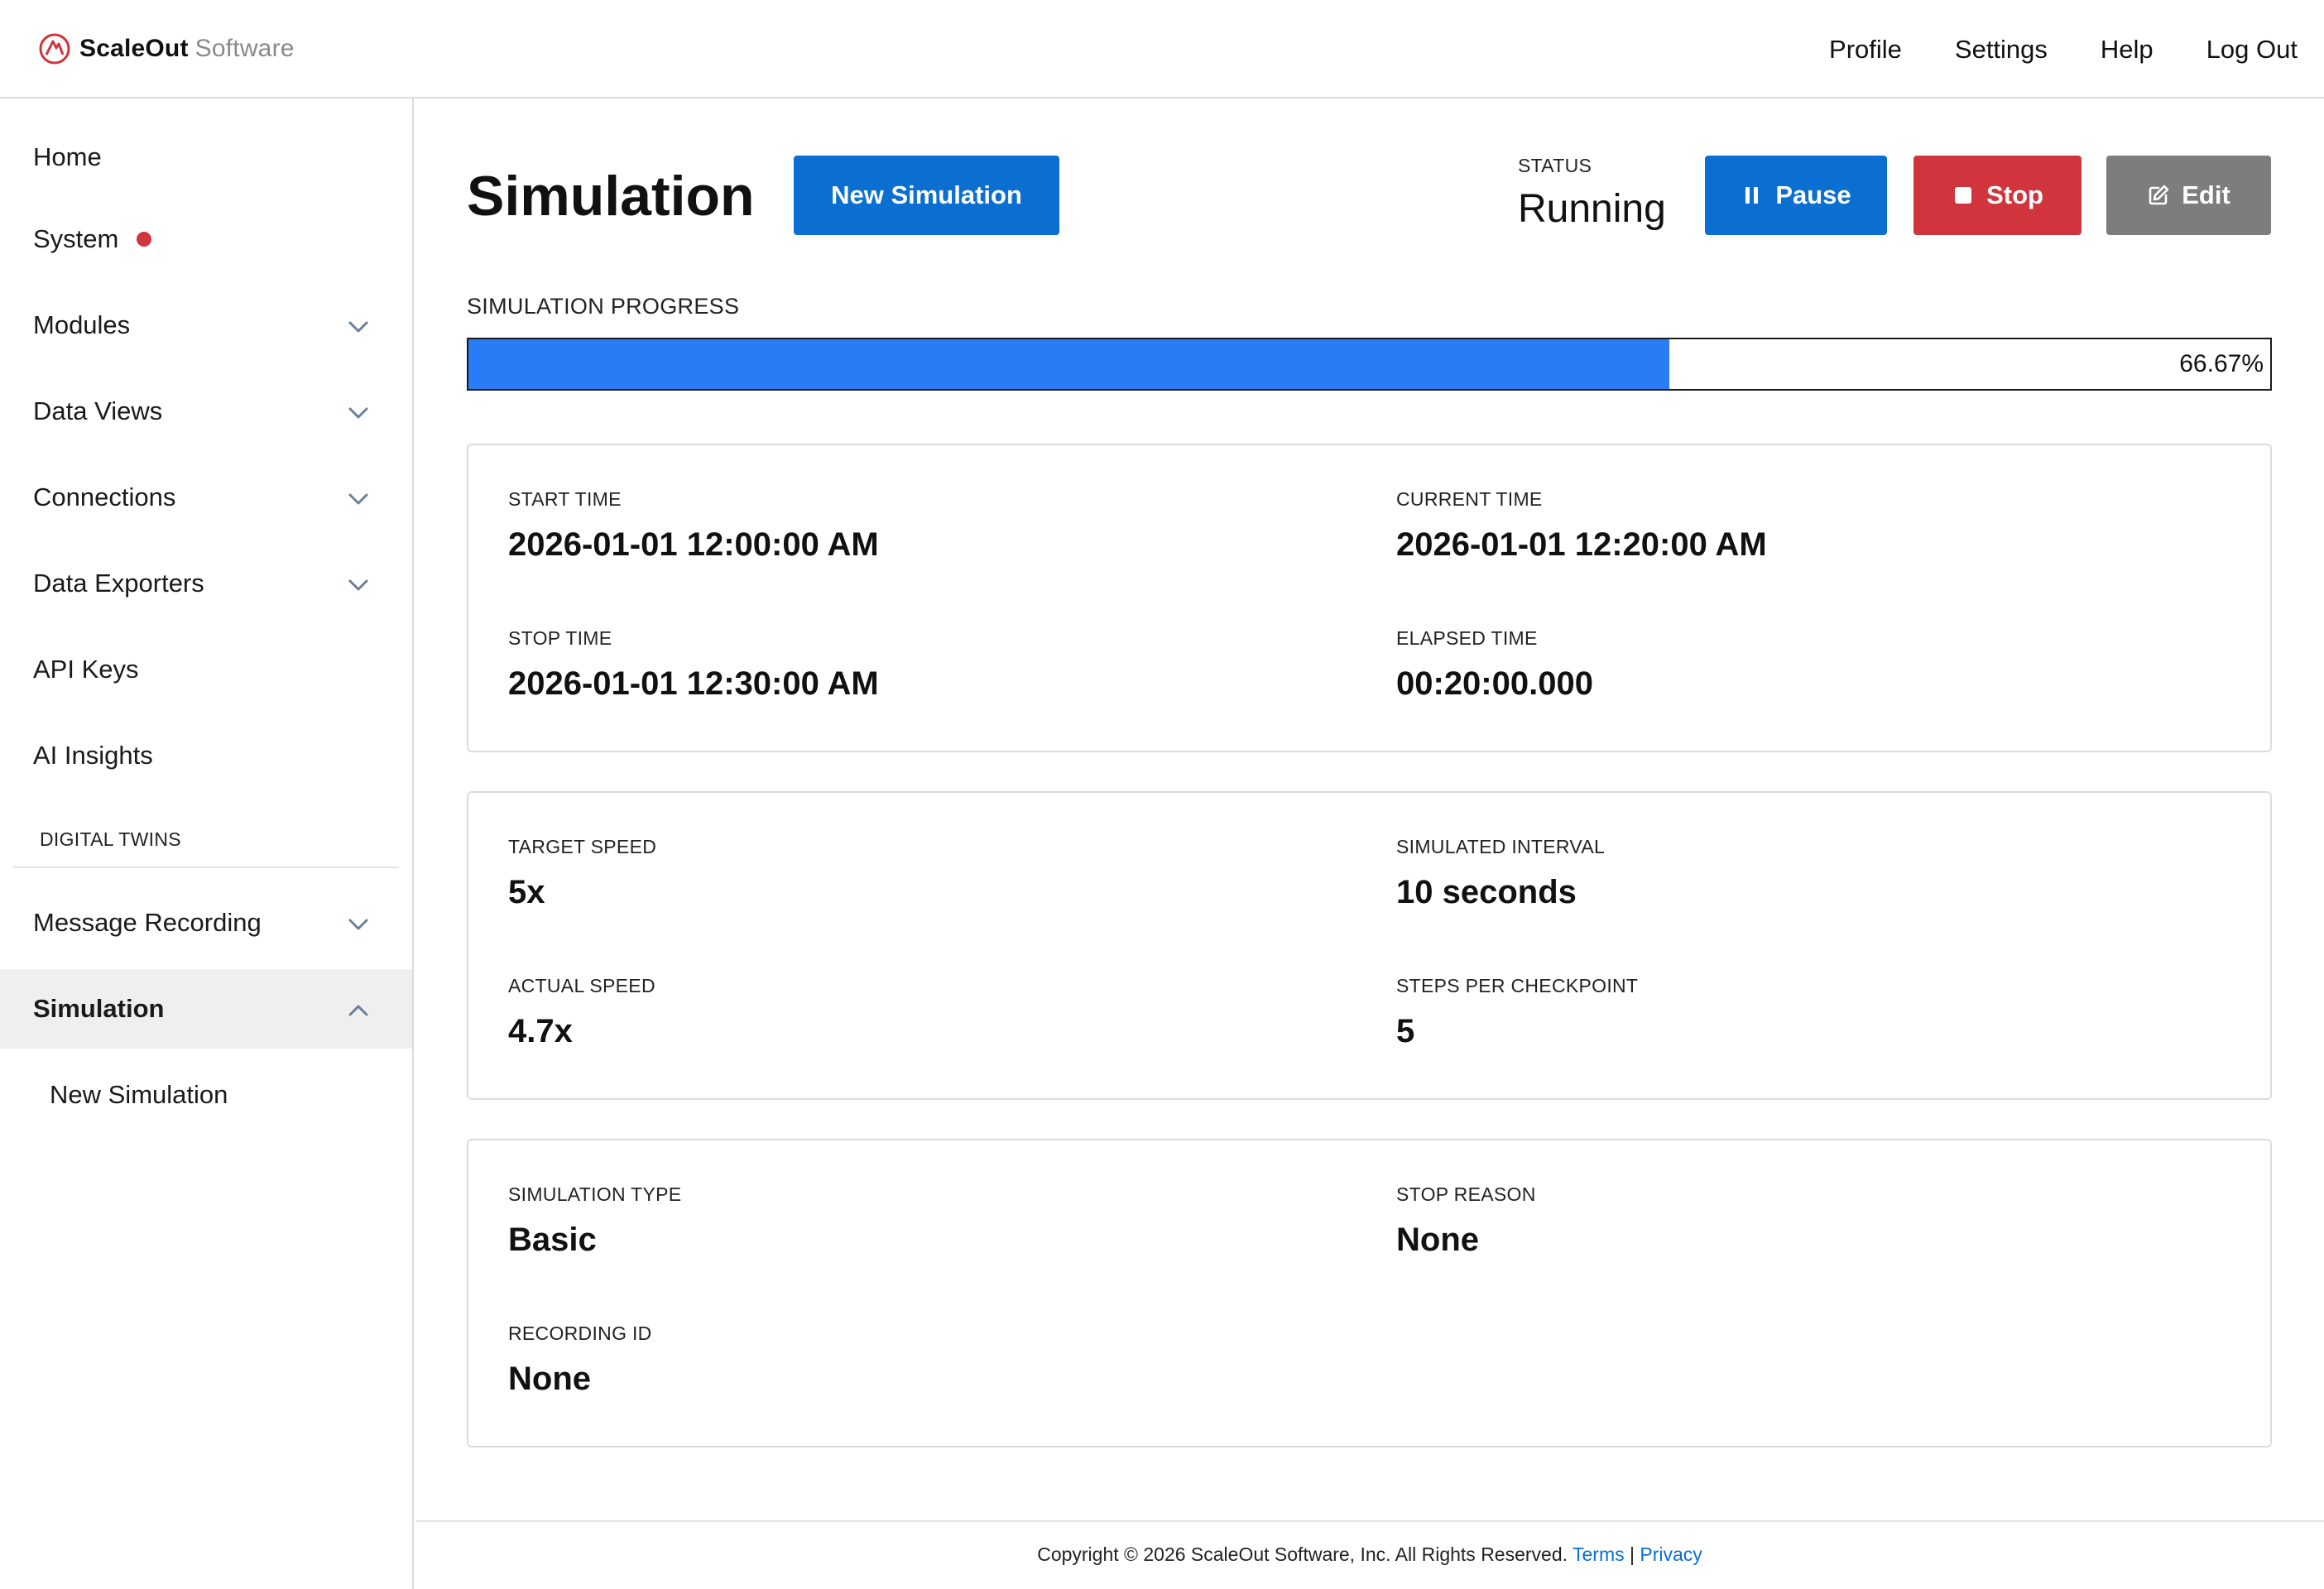 This screenshot has height=1589, width=2324. What do you see at coordinates (1467, 638) in the screenshot?
I see `elapsed-time-label: ELAPSED TIME` at bounding box center [1467, 638].